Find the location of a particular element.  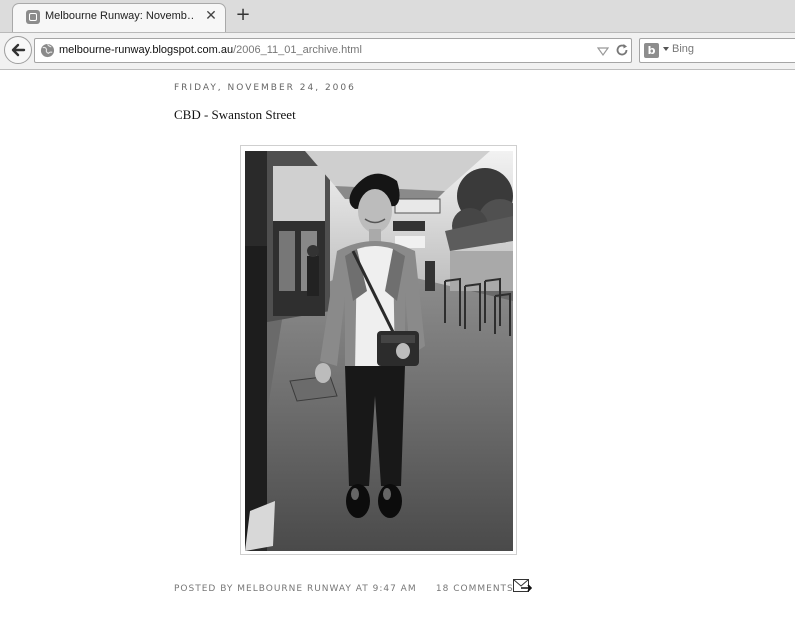

comments-link: 18 COMMENTS is located at coordinates (475, 589).